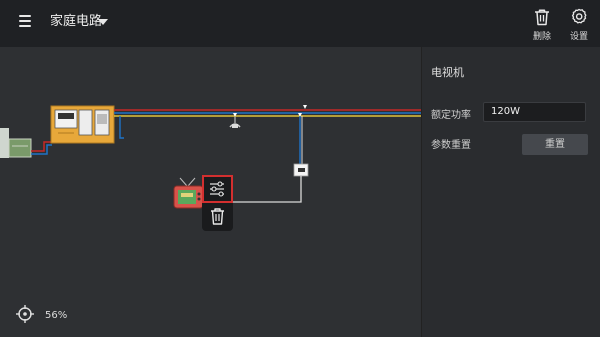  What do you see at coordinates (56, 315) in the screenshot?
I see `zoom-level: 56%` at bounding box center [56, 315].